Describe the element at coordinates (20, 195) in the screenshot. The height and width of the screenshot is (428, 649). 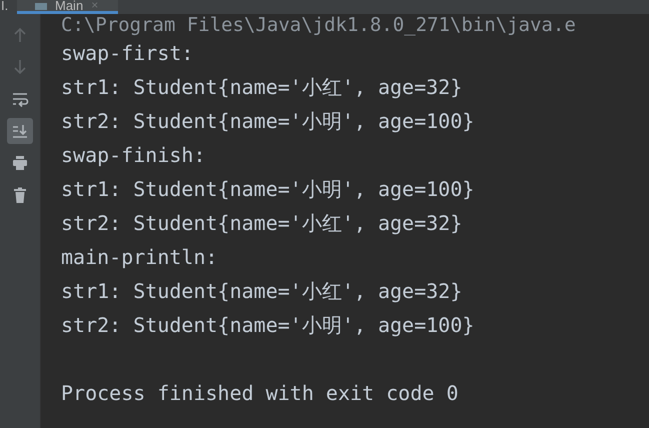
I see `trash-icon` at that location.